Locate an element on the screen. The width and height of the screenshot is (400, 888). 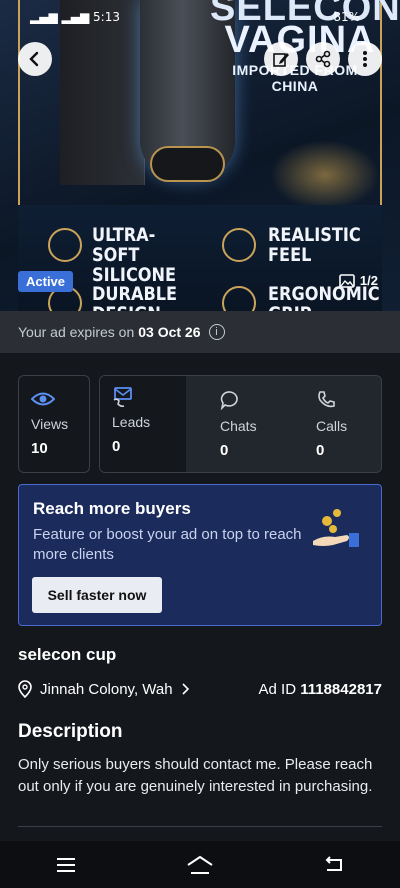
stat-views: Views 10 is located at coordinates (54, 424).